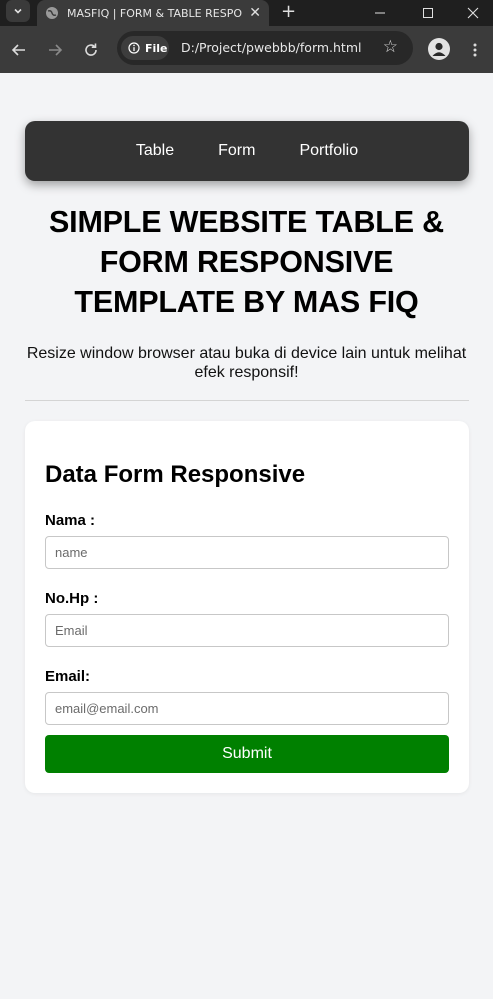 The width and height of the screenshot is (493, 999). Describe the element at coordinates (19, 50) in the screenshot. I see `back-arrow-icon` at that location.